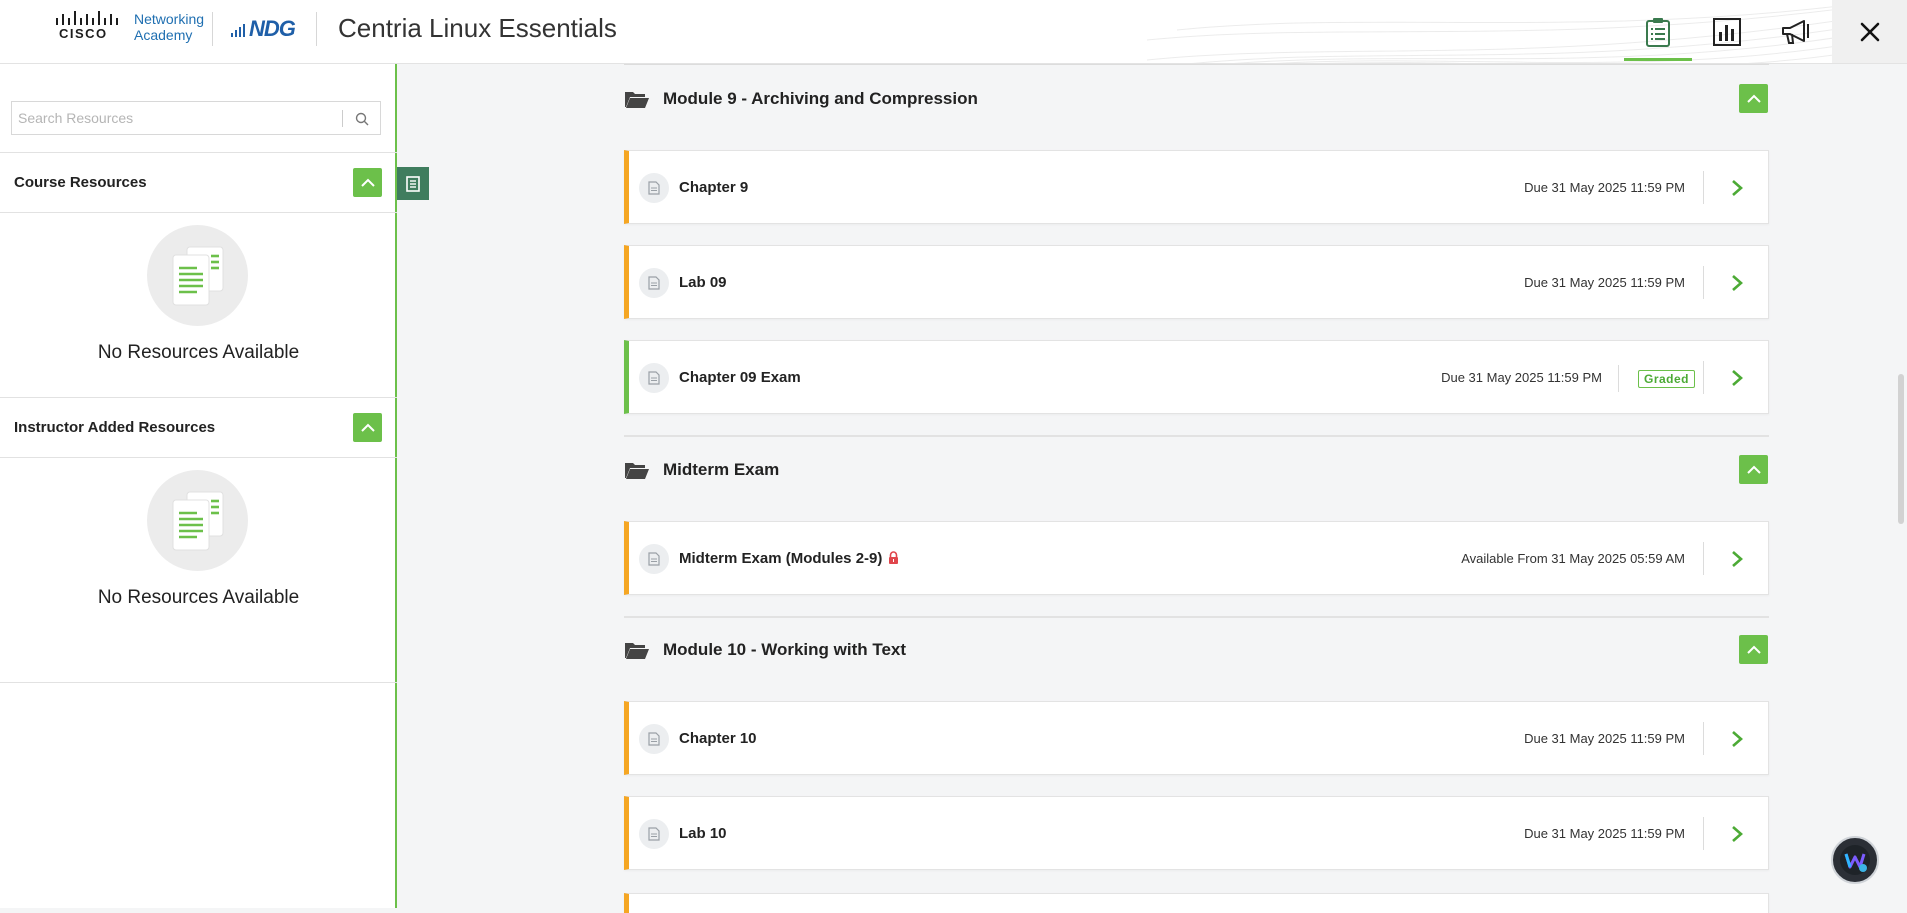 The width and height of the screenshot is (1907, 913). I want to click on chat-widget-icon, so click(1855, 860).